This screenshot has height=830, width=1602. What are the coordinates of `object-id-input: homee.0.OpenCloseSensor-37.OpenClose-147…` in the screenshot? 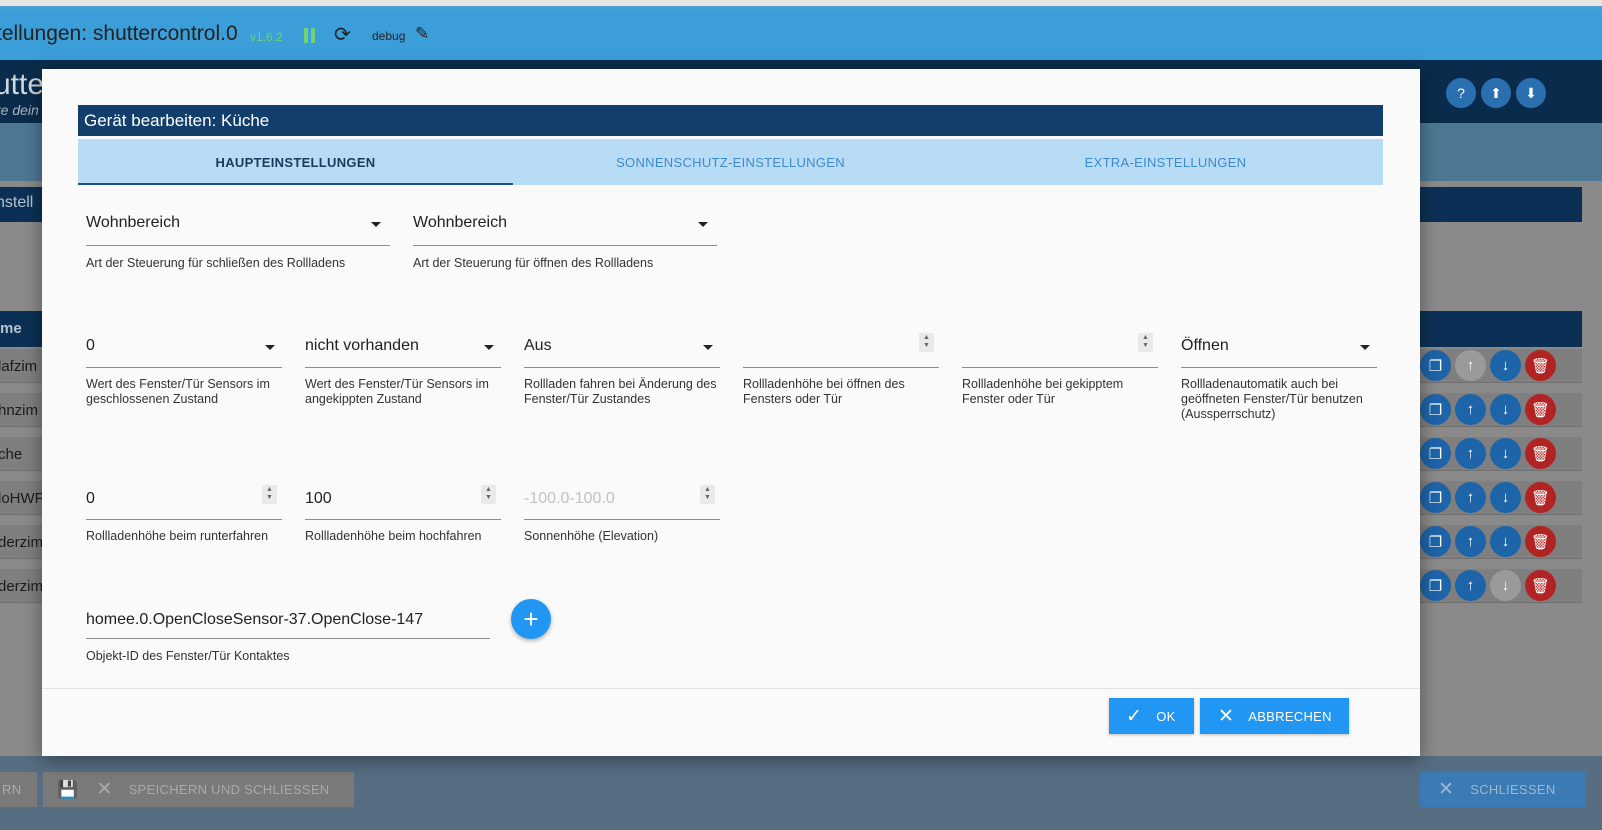 It's located at (288, 636).